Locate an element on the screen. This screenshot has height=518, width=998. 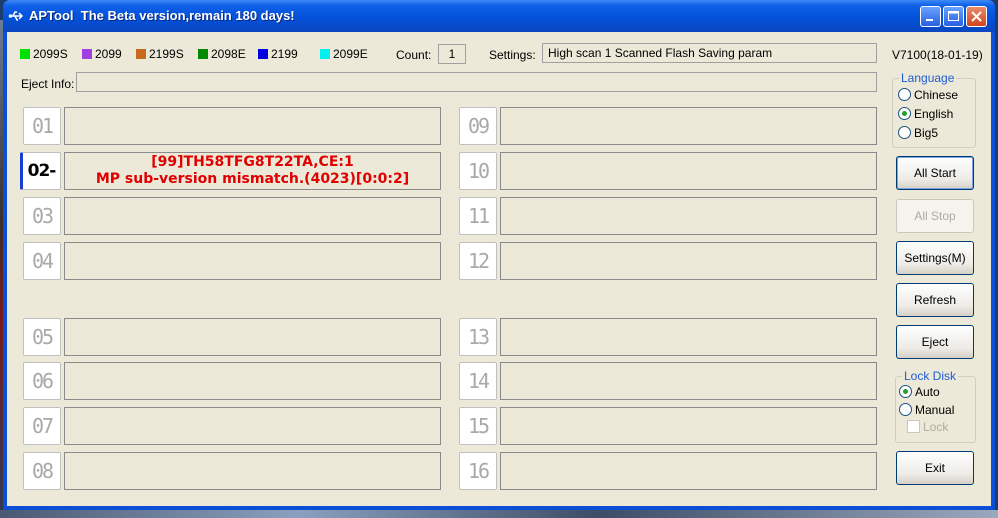
eject-info-field is located at coordinates (476, 82).